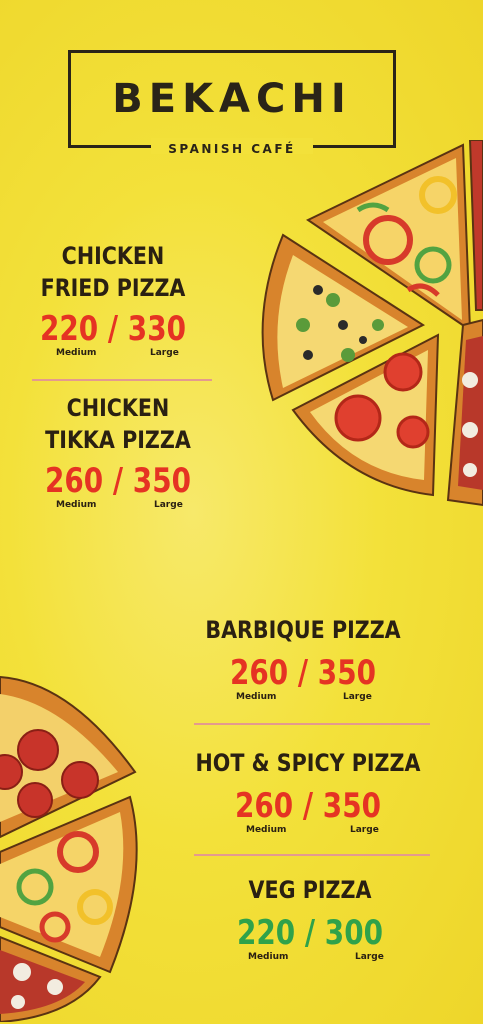  Describe the element at coordinates (118, 440) in the screenshot. I see `item-name-line-2: TIKKA PIZZA` at that location.